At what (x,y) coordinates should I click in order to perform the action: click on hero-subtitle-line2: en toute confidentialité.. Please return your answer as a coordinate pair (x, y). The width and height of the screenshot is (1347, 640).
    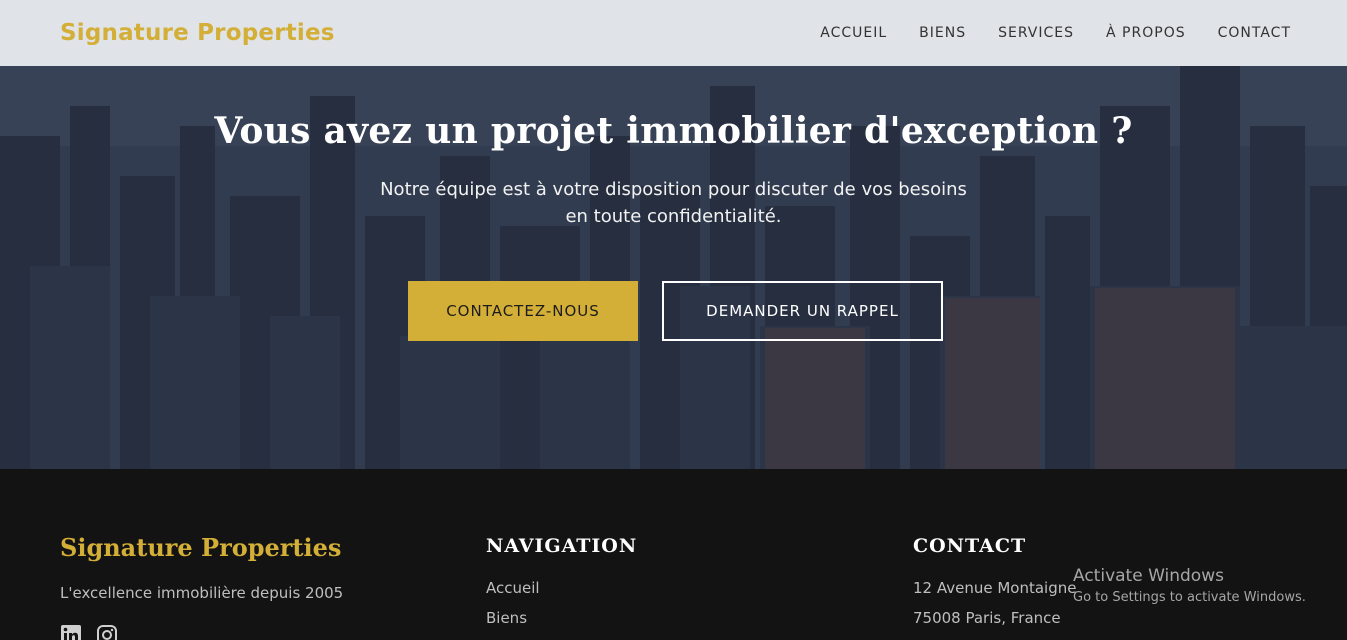
    Looking at the image, I should click on (673, 216).